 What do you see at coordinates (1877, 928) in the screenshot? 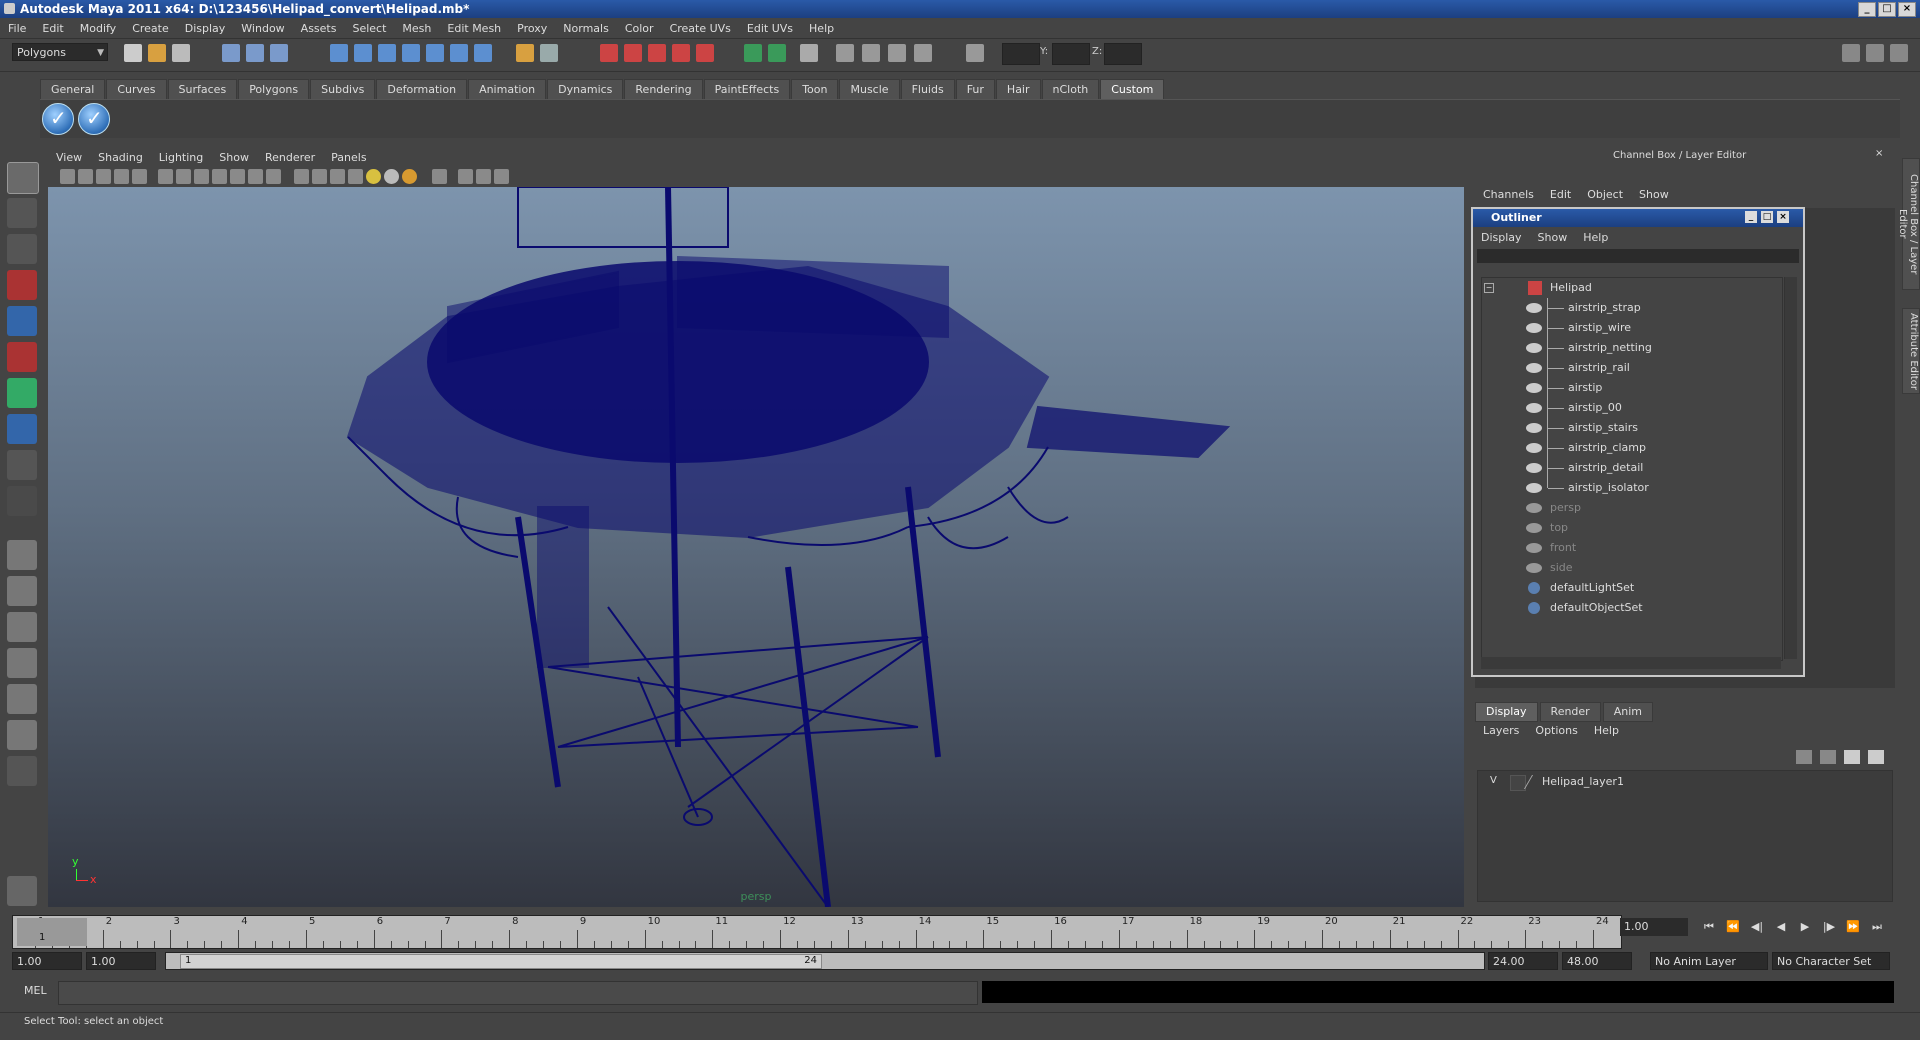
I see `go-to-end-icon: ⏭` at bounding box center [1877, 928].